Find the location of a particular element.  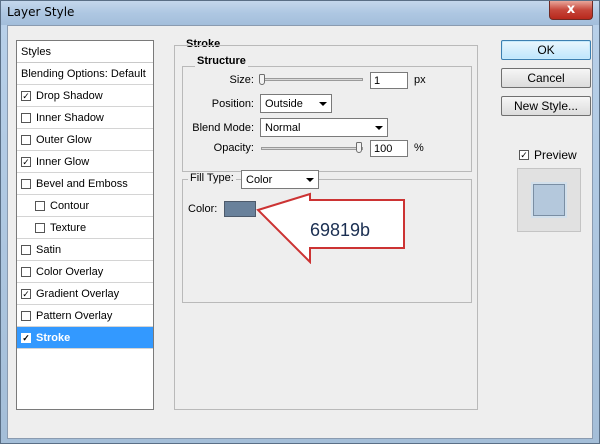

style-item-label: Bevel and Emboss is located at coordinates (82, 183).